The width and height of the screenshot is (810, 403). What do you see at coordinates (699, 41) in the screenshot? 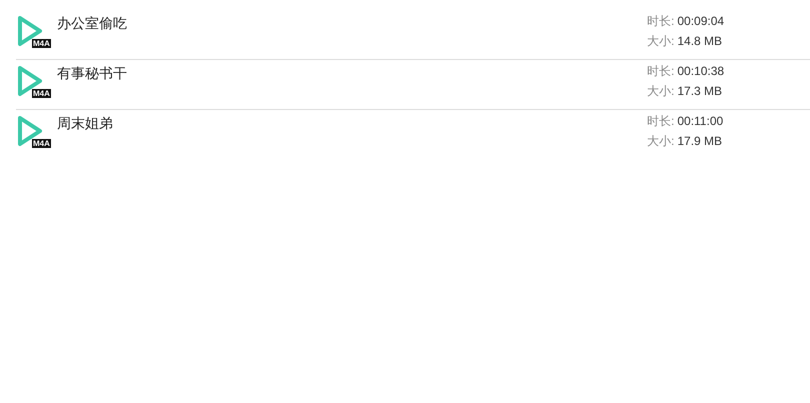
I see `size-value: 14.8 MB` at bounding box center [699, 41].